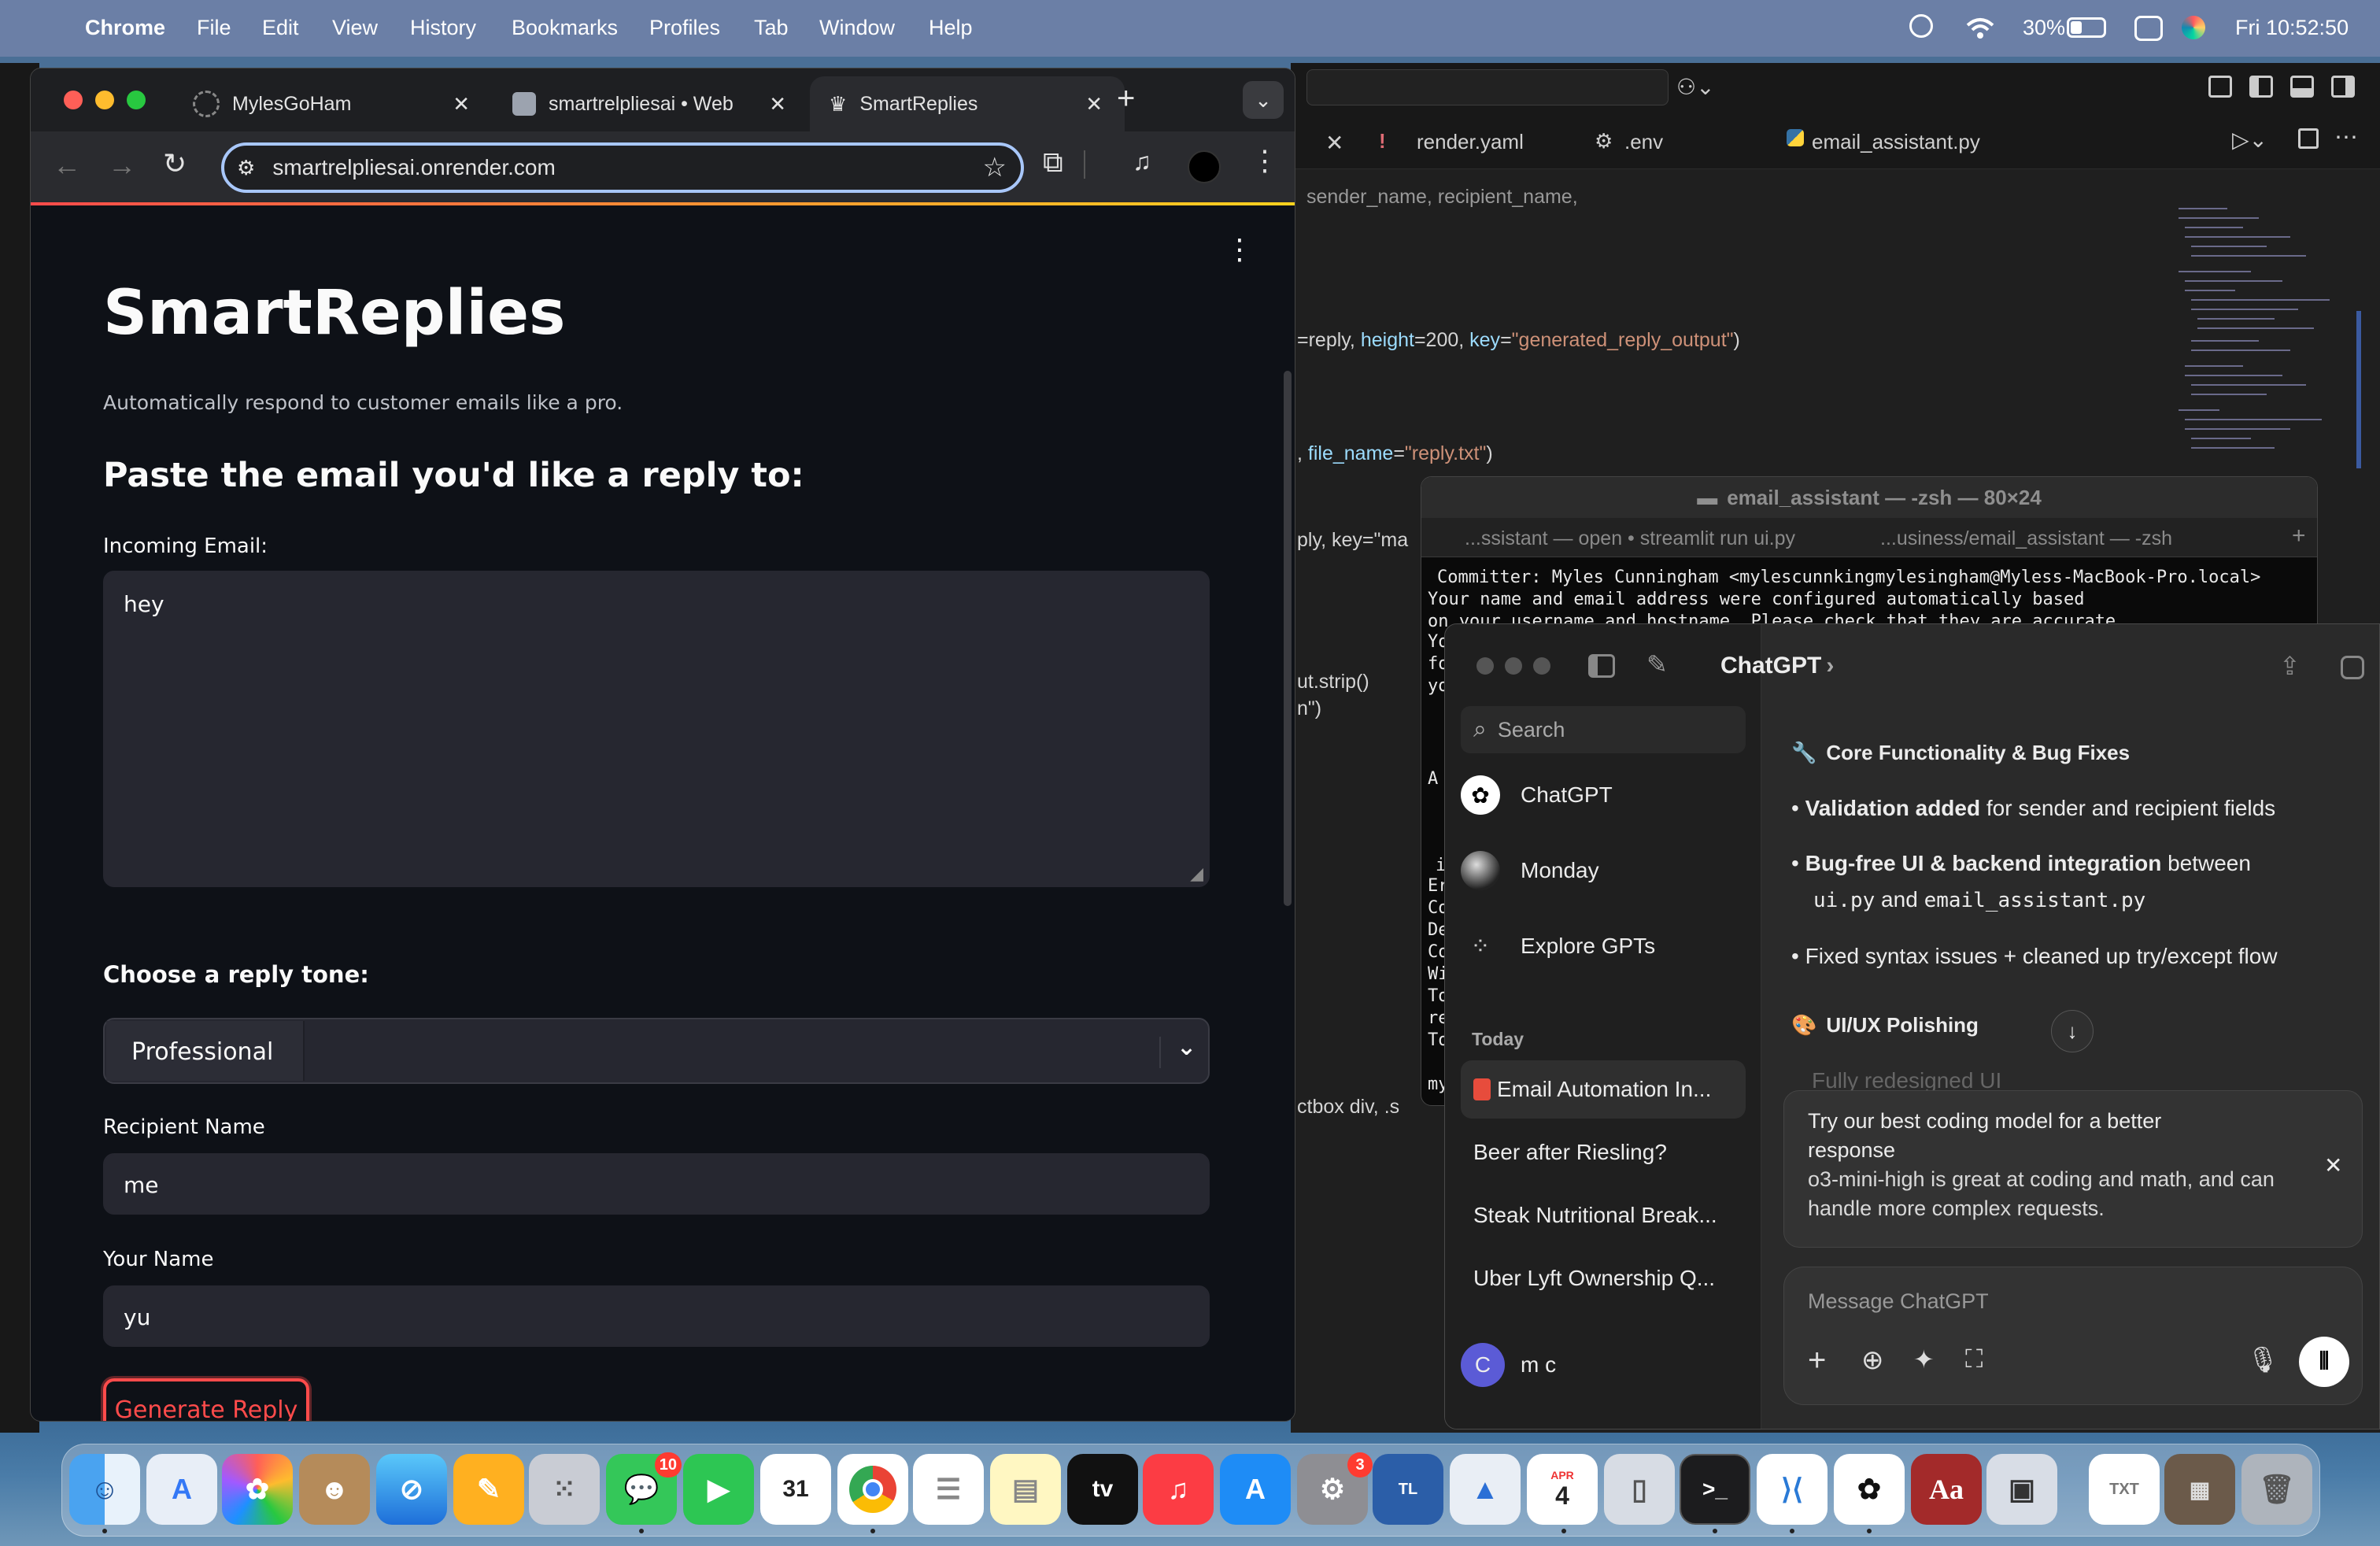 The width and height of the screenshot is (2380, 1546). Describe the element at coordinates (1485, 1489) in the screenshot. I see `keynote-icon: ▲` at that location.